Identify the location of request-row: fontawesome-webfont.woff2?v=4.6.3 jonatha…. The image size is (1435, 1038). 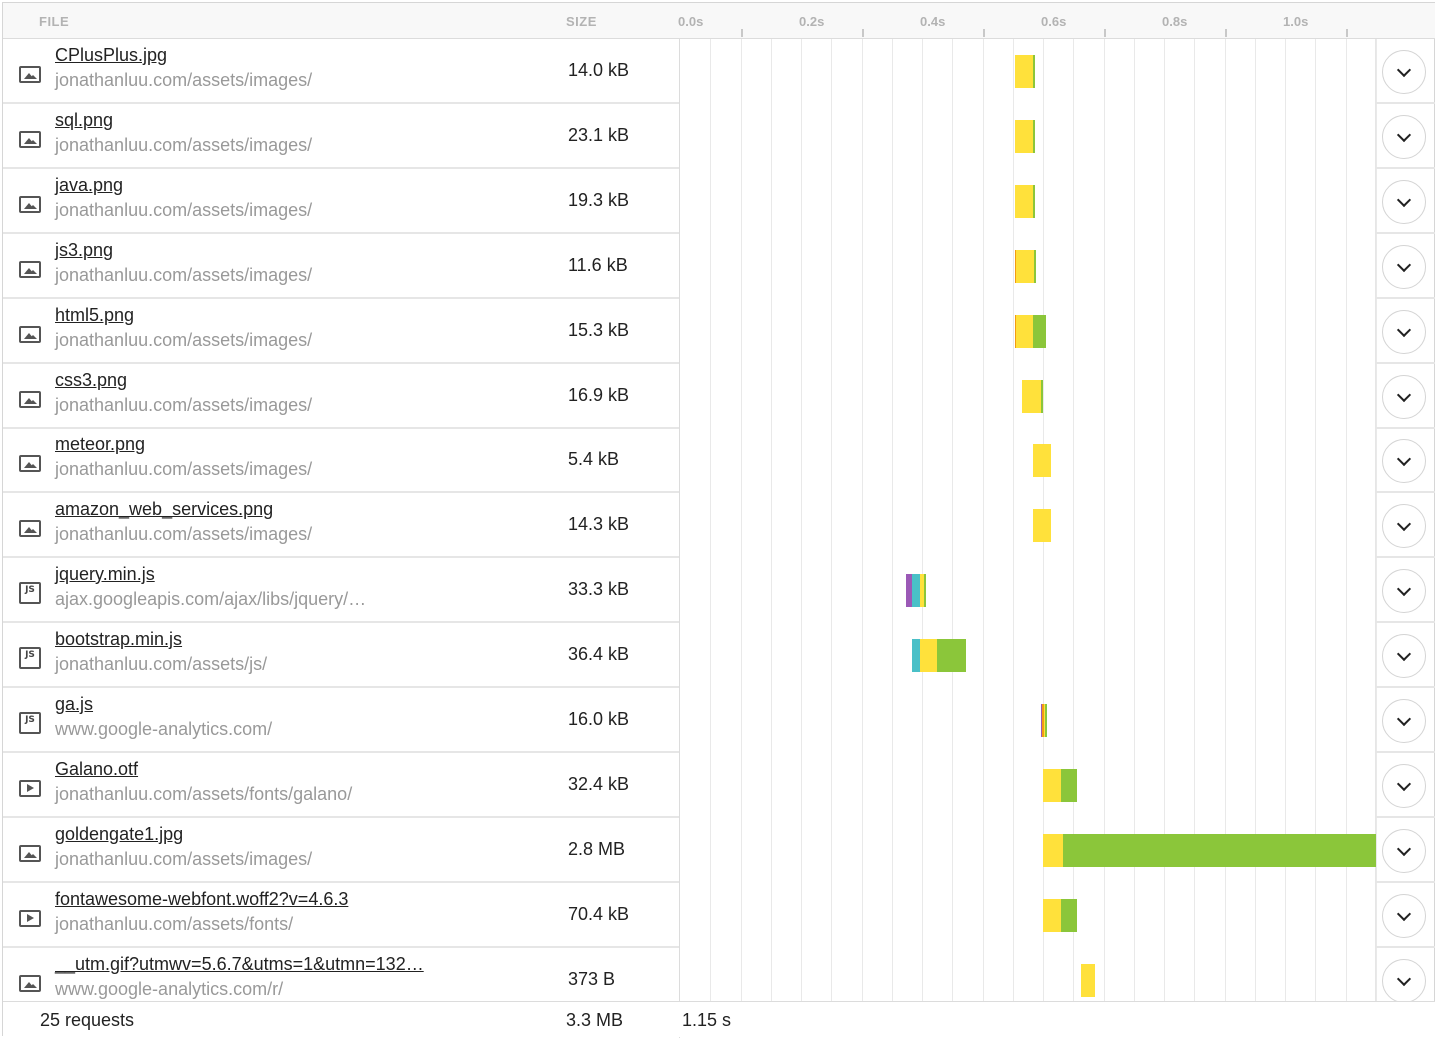
(719, 915).